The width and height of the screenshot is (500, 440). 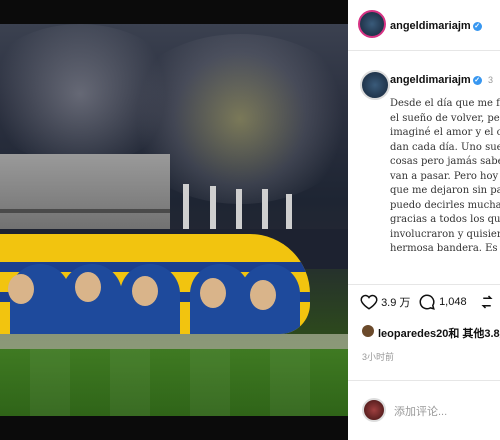 What do you see at coordinates (424, 50) in the screenshot?
I see `header-divider` at bounding box center [424, 50].